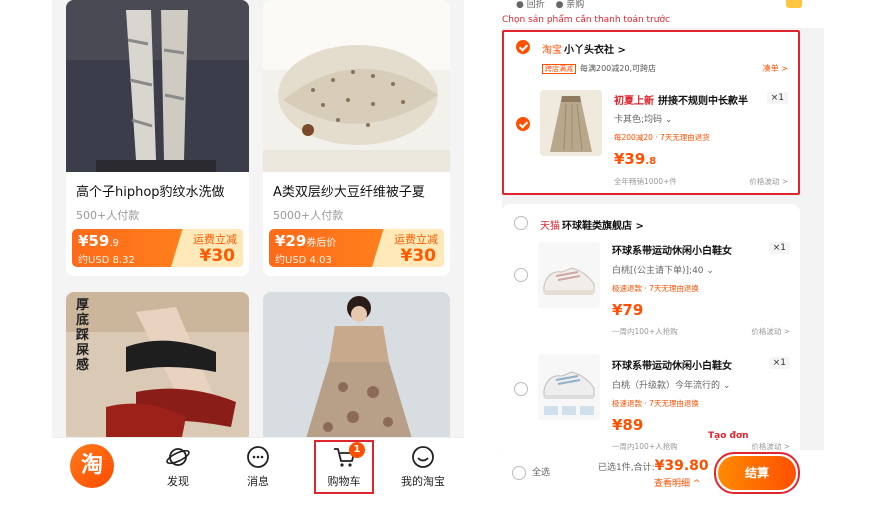 The height and width of the screenshot is (514, 870). What do you see at coordinates (681, 99) in the screenshot?
I see `item-title: 初夏上新 拼接不规则中长款半` at bounding box center [681, 99].